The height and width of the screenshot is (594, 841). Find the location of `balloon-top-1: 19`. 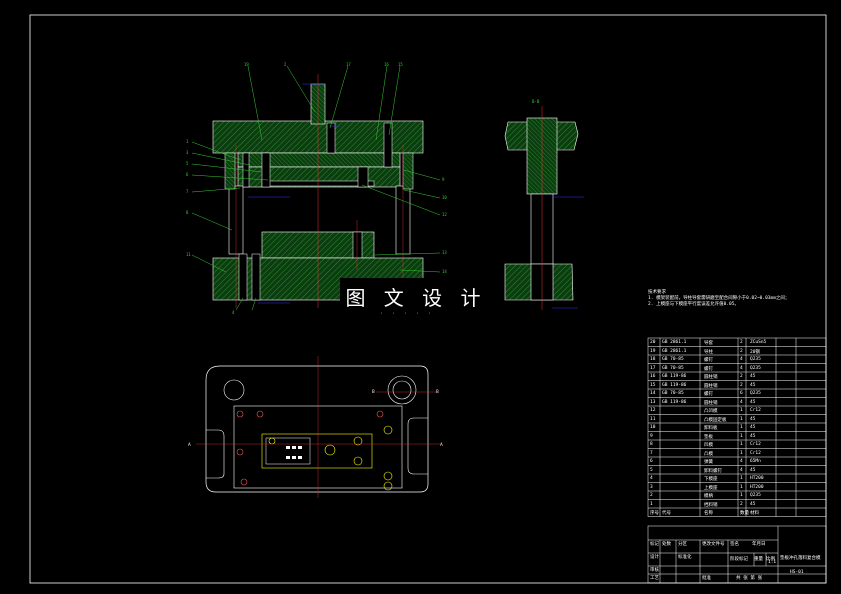

balloon-top-1: 19 is located at coordinates (246, 64).